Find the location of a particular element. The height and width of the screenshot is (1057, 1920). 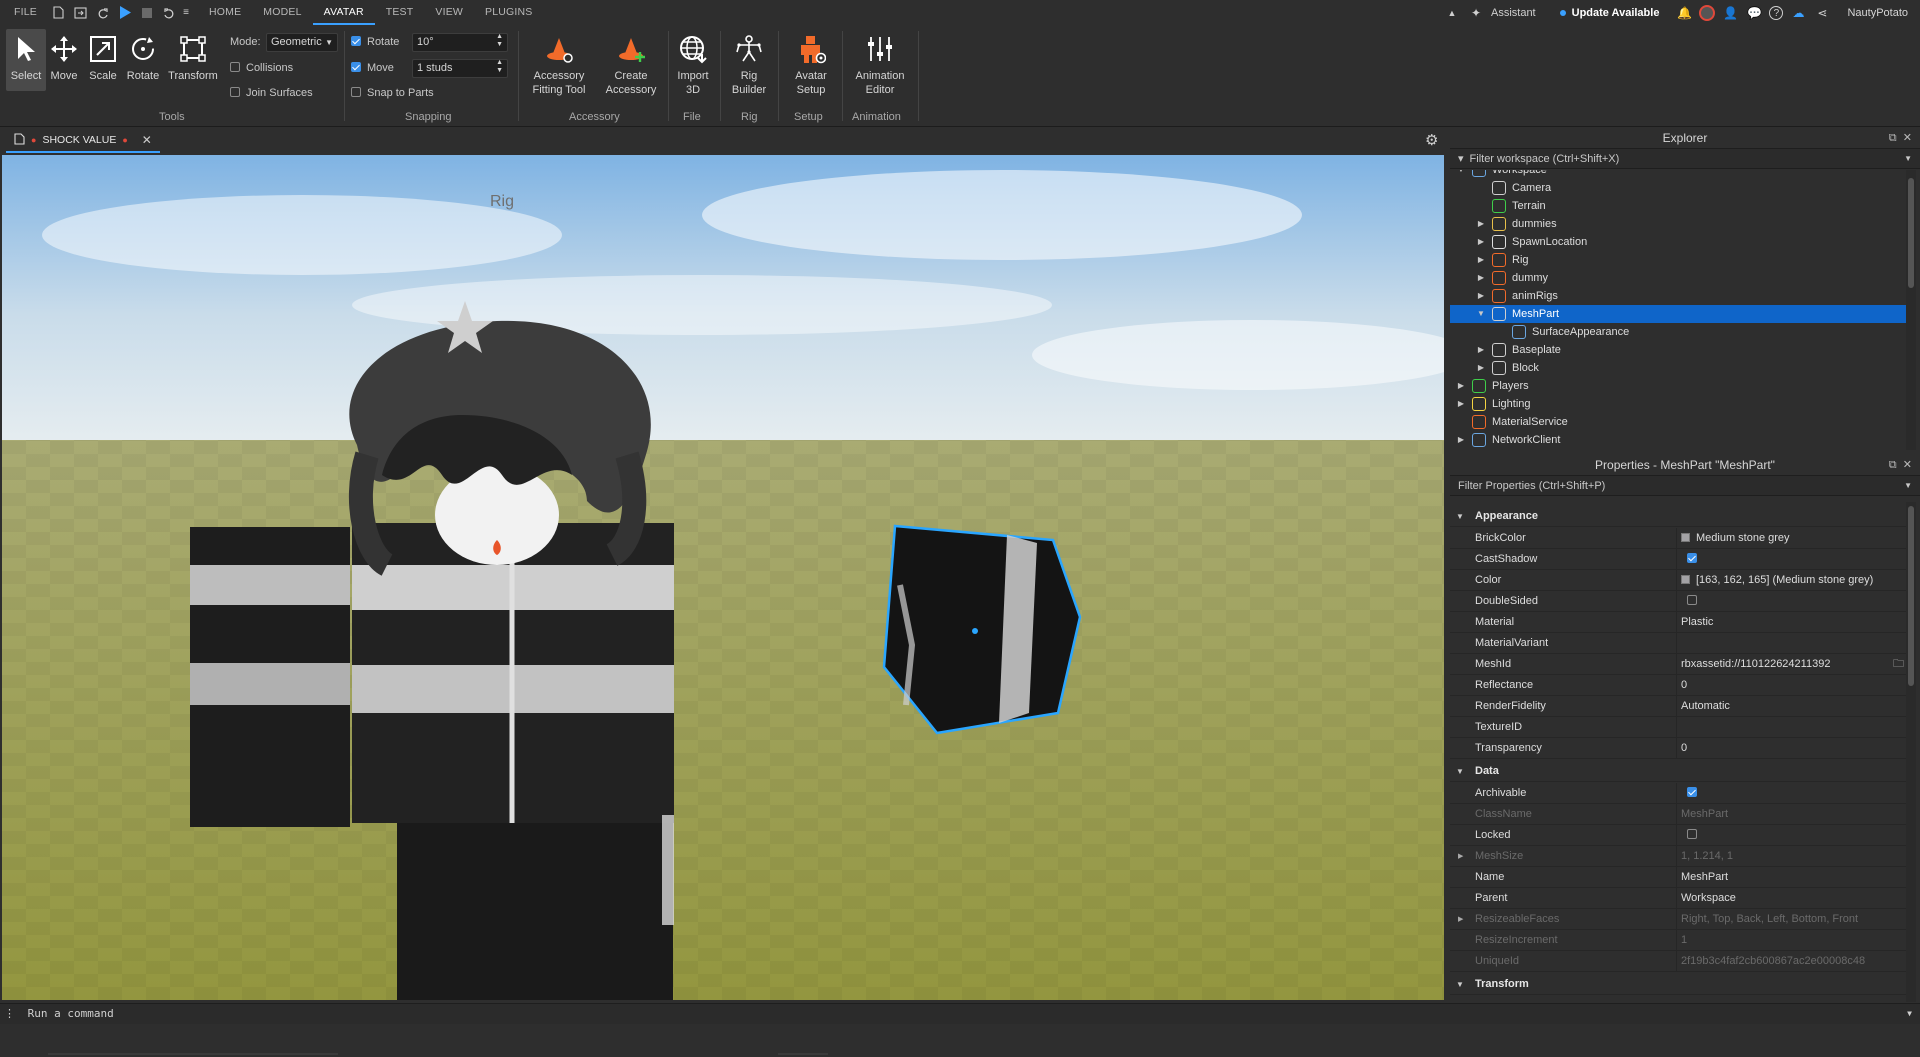

property-value: MeshPart is located at coordinates (1704, 877).